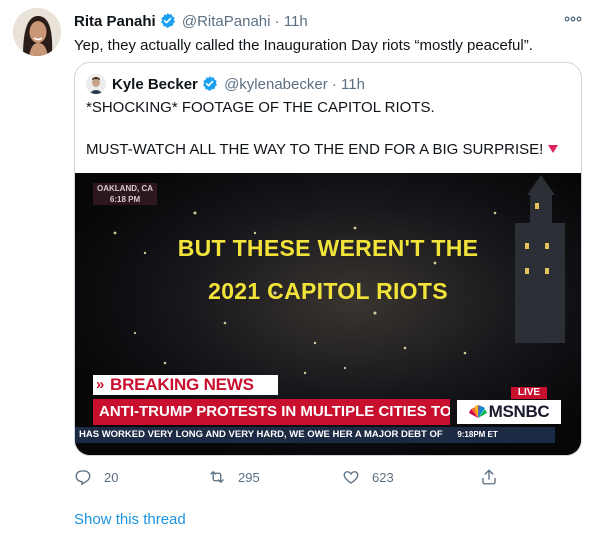 This screenshot has width=598, height=541. What do you see at coordinates (328, 291) in the screenshot?
I see `caption-line2: 2021 CAPITOL RIOTS` at bounding box center [328, 291].